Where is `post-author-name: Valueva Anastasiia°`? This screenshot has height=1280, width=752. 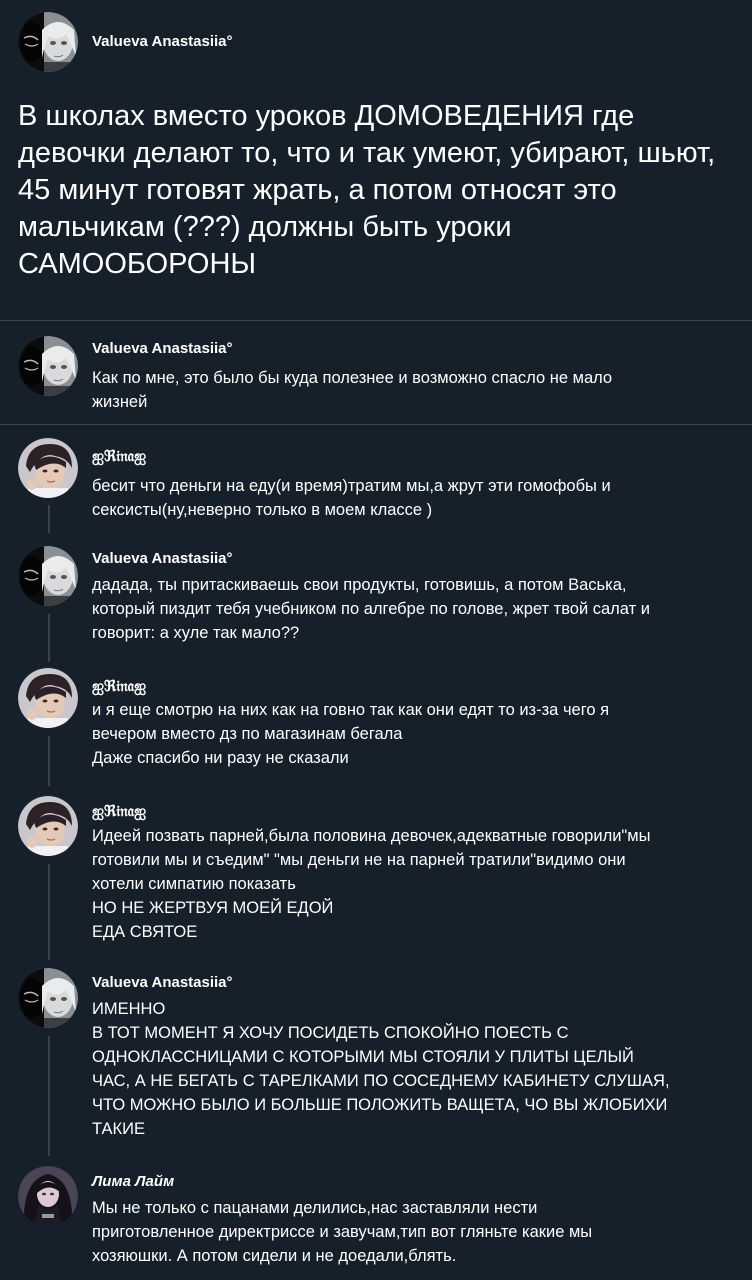
post-author-name: Valueva Anastasiia° is located at coordinates (162, 41).